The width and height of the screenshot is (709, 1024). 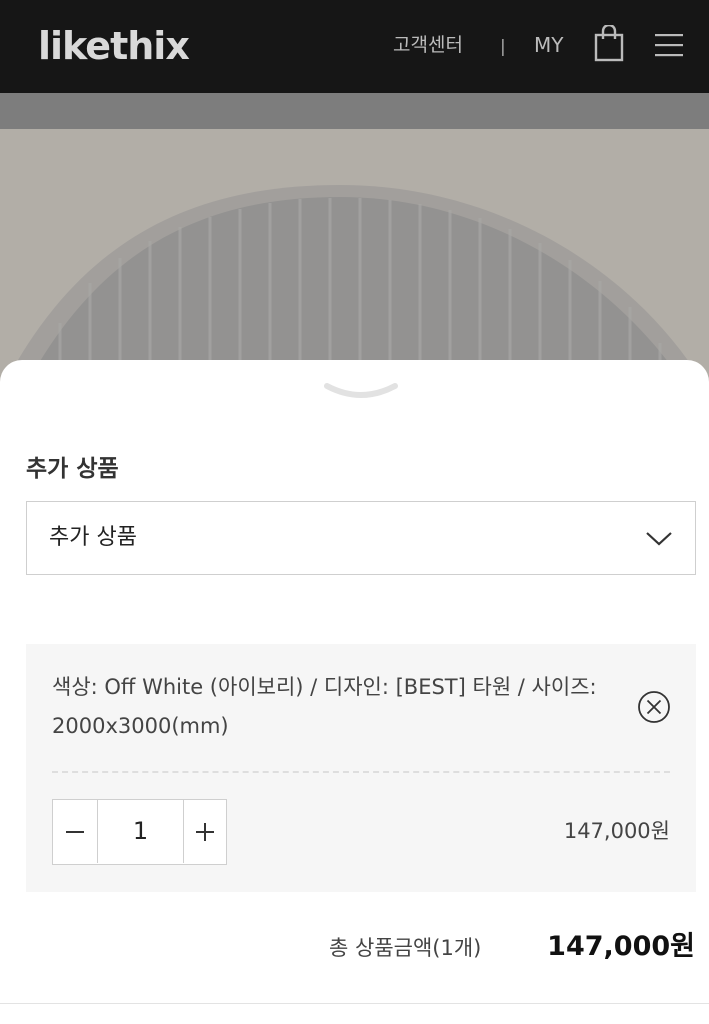 What do you see at coordinates (669, 45) in the screenshot?
I see `hamburger-menu-icon` at bounding box center [669, 45].